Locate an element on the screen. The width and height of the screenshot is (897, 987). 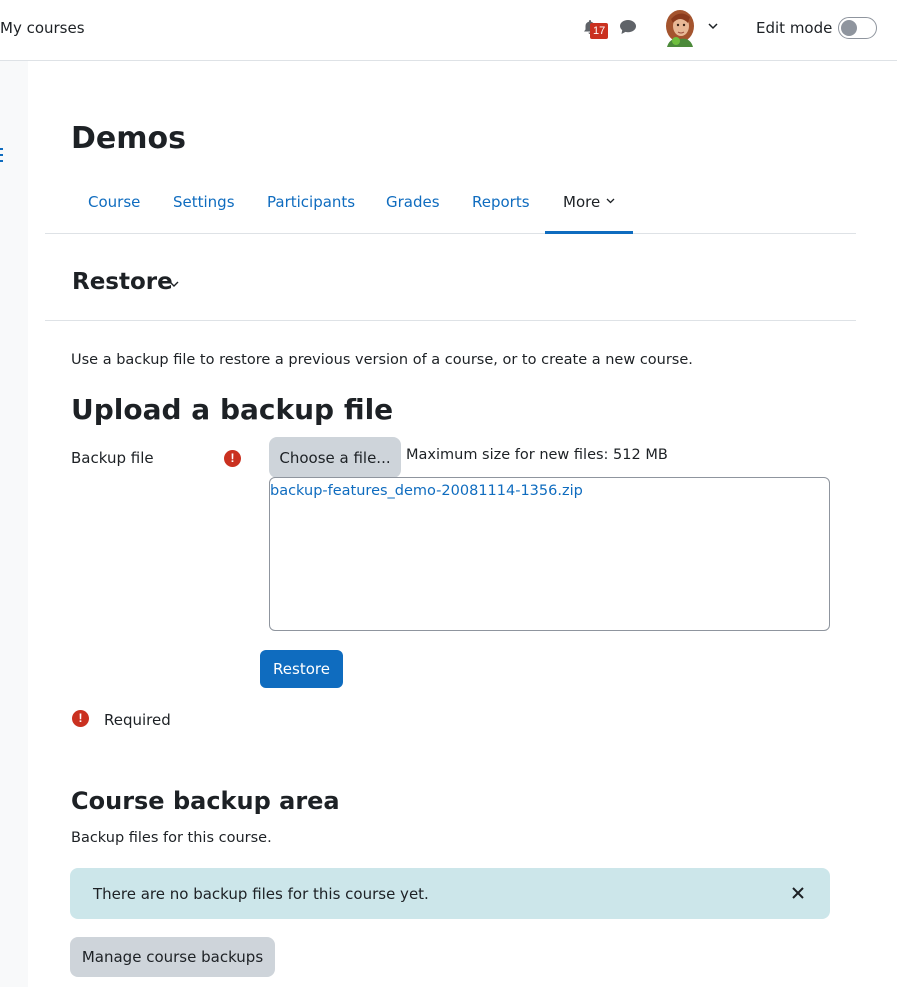
max-size-text: Maximum size for new files: 512 MB is located at coordinates (537, 455).